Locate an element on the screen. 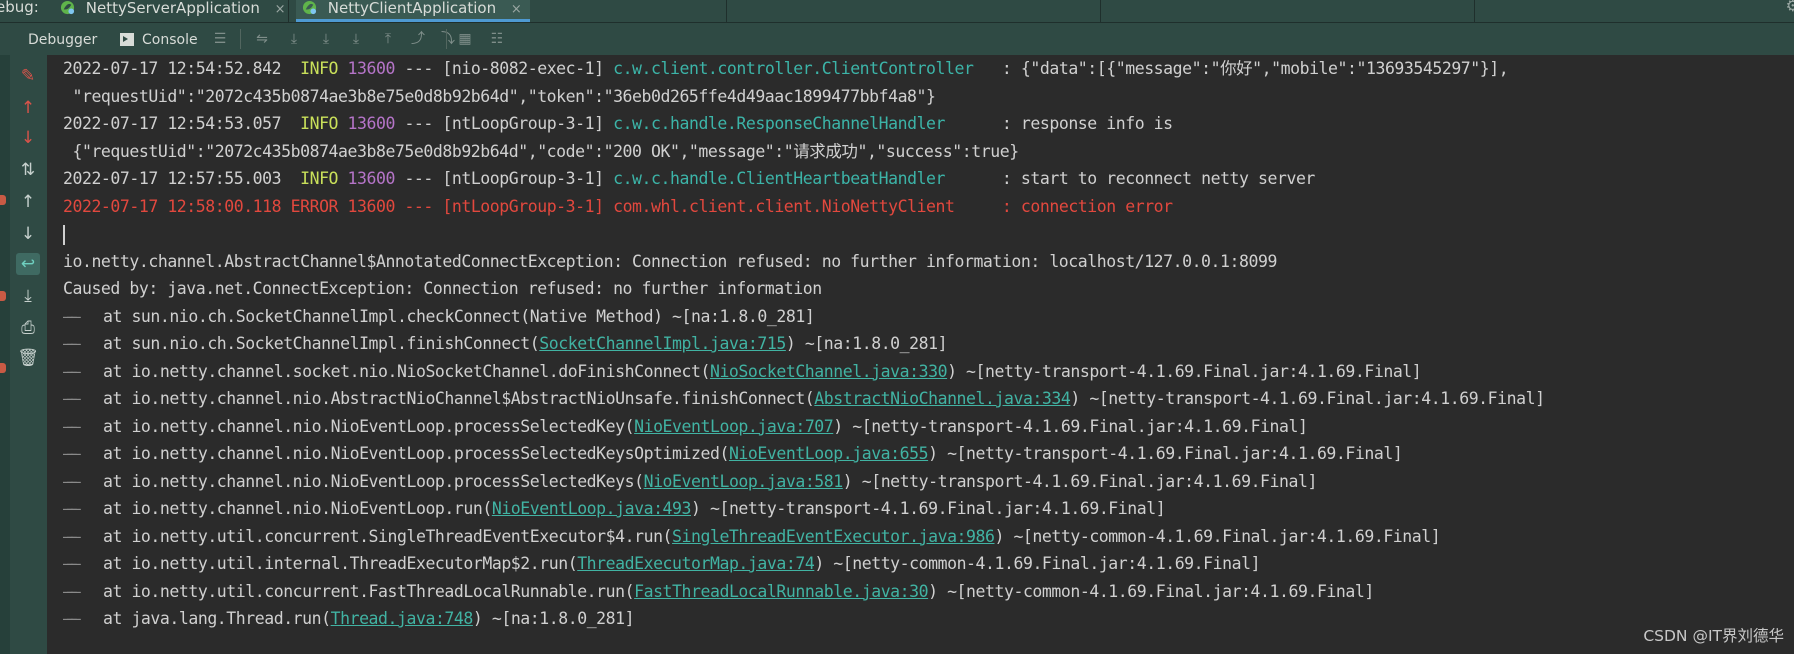 The width and height of the screenshot is (1794, 654). show-execution-point-icon: ⇋ is located at coordinates (262, 39).